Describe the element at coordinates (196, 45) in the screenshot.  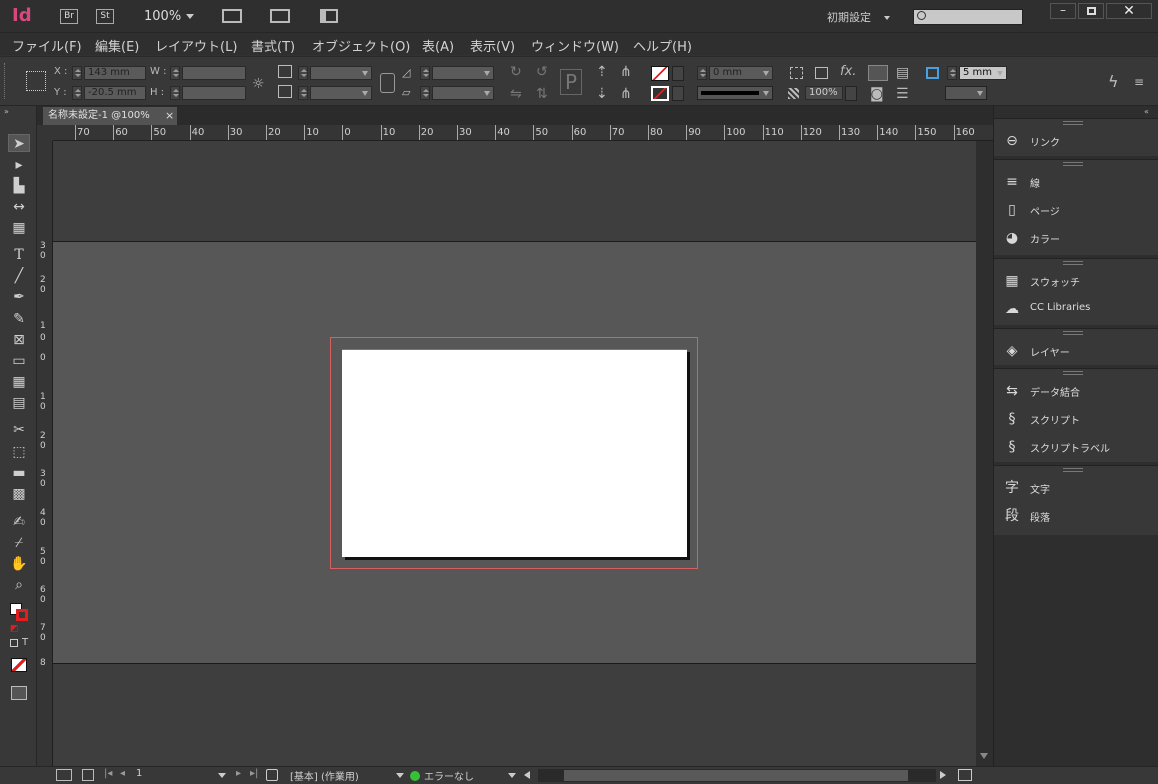
I see `menu-layout: レイアウト(L)` at that location.